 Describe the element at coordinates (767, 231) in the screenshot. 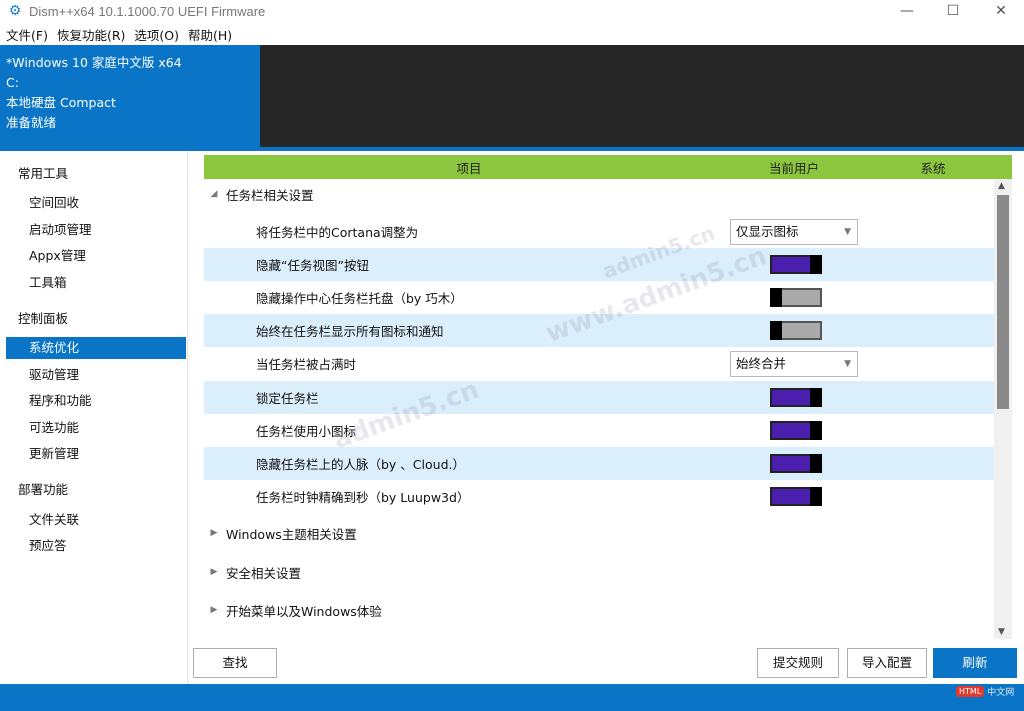

I see `select-value: 仅显示图标` at that location.